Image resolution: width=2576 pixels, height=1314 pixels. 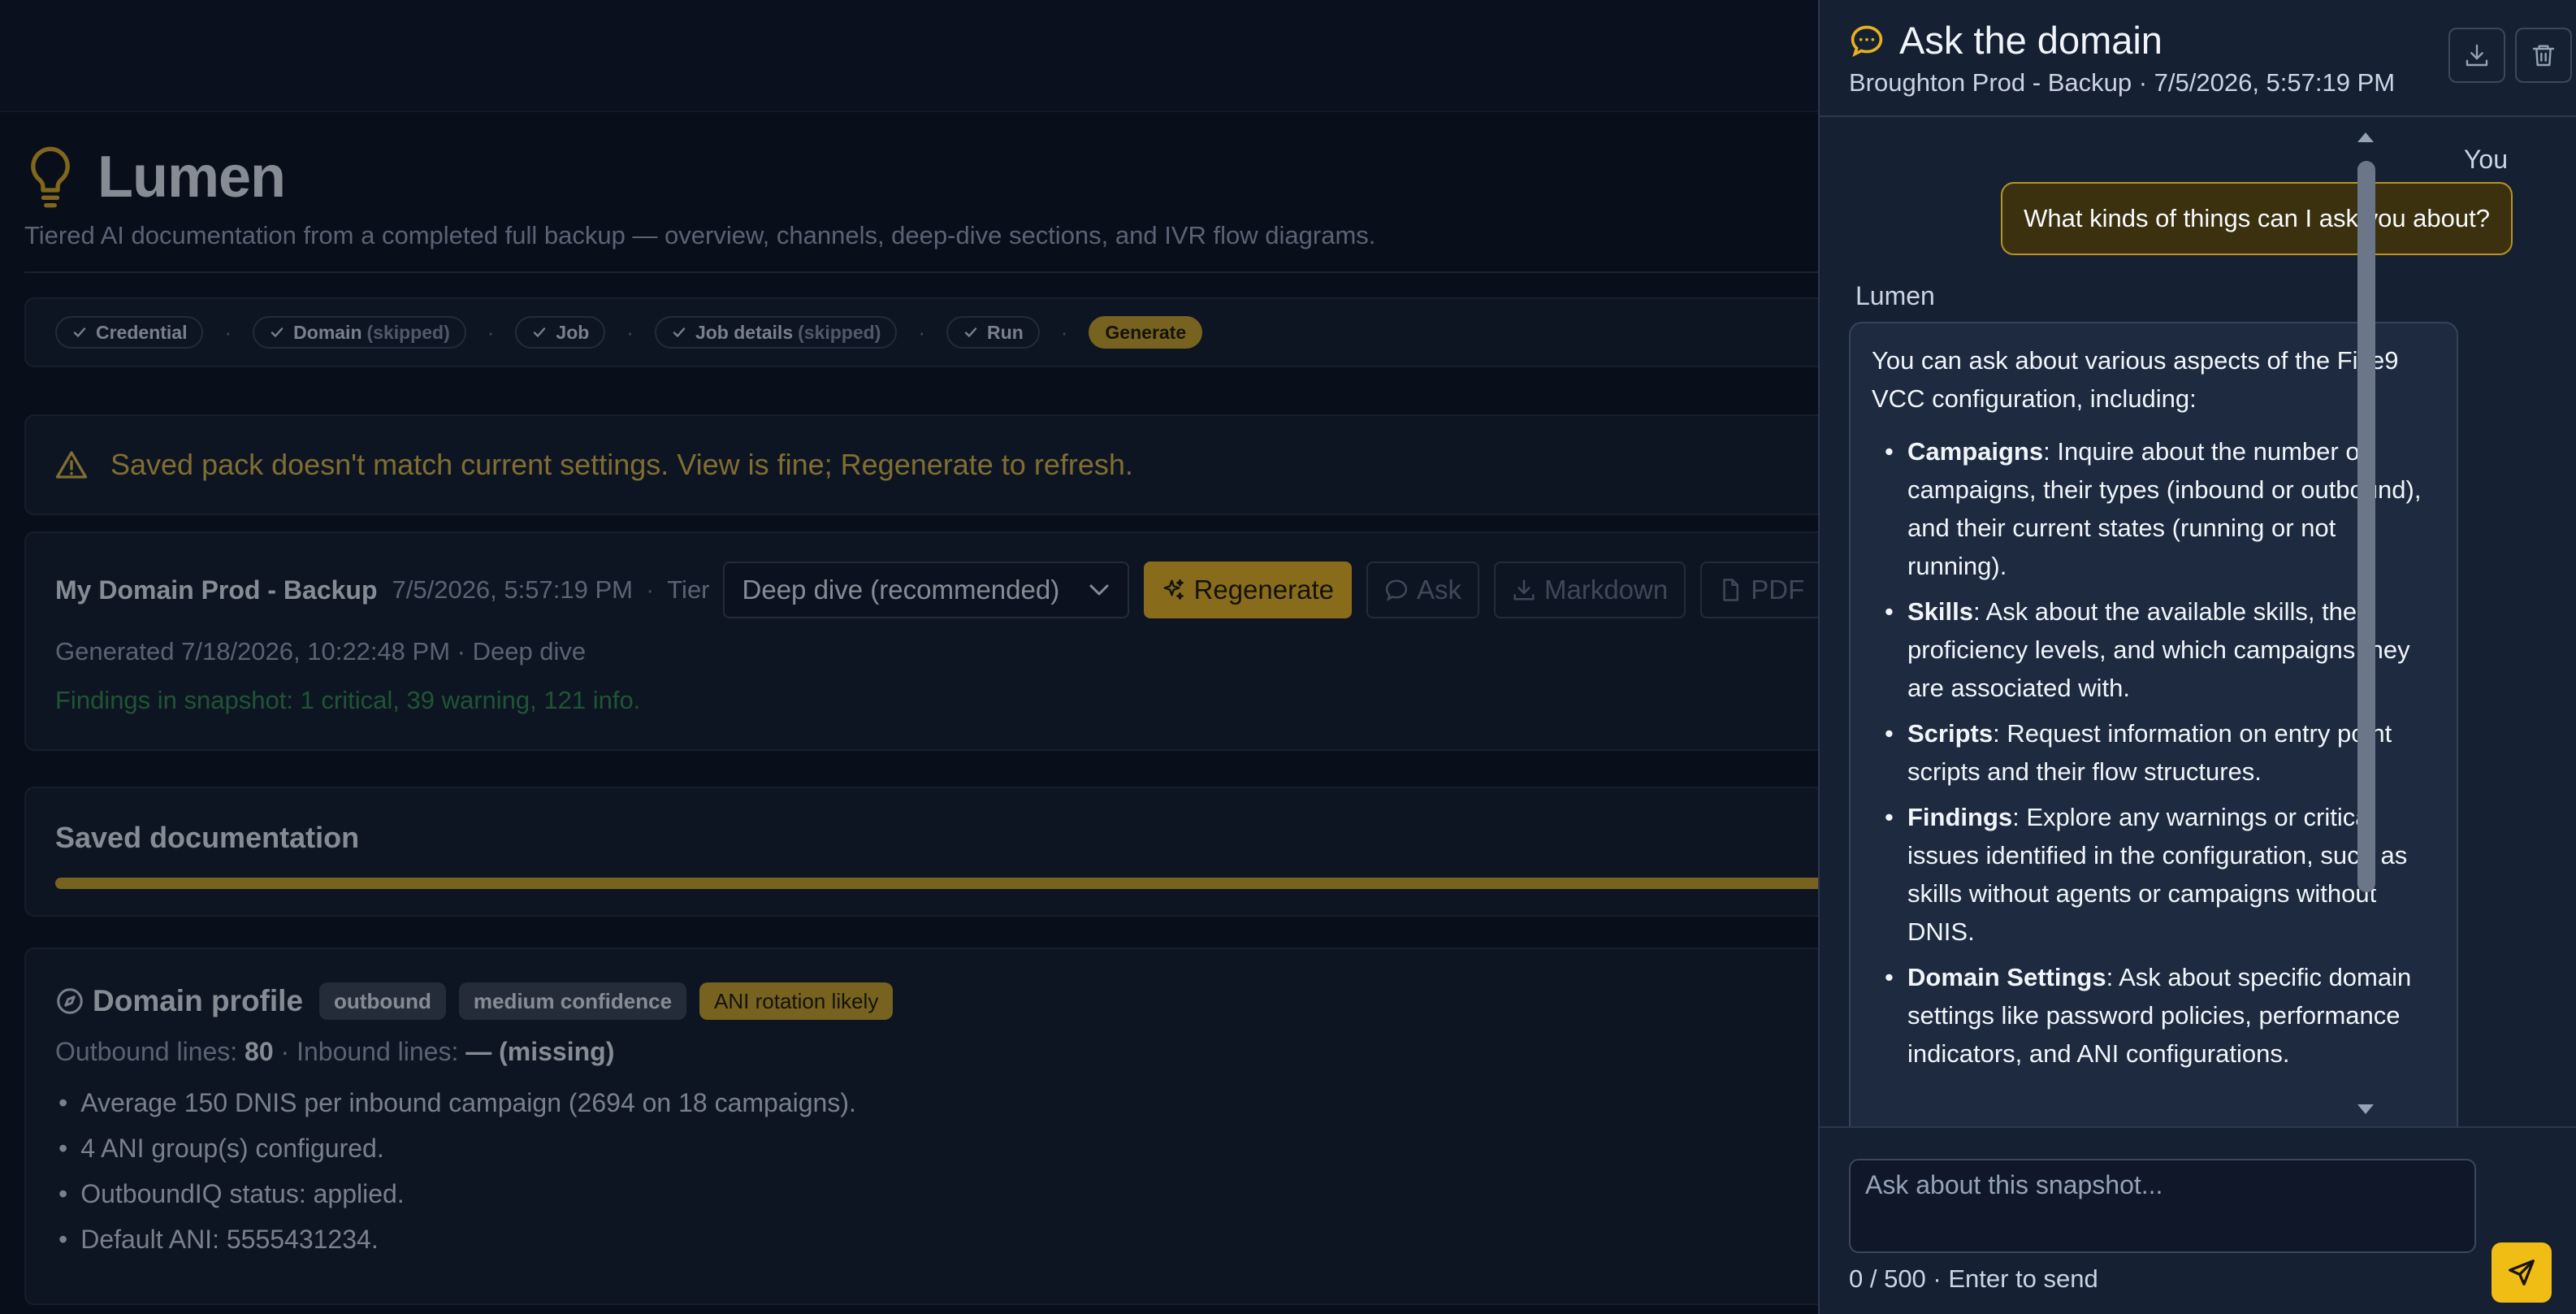 I want to click on user-label: You, so click(x=2486, y=159).